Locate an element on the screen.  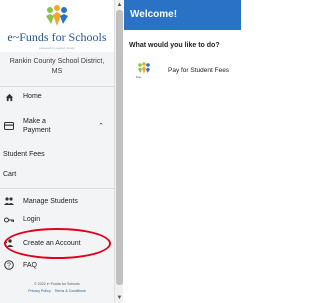
home-icon is located at coordinates (9, 97).